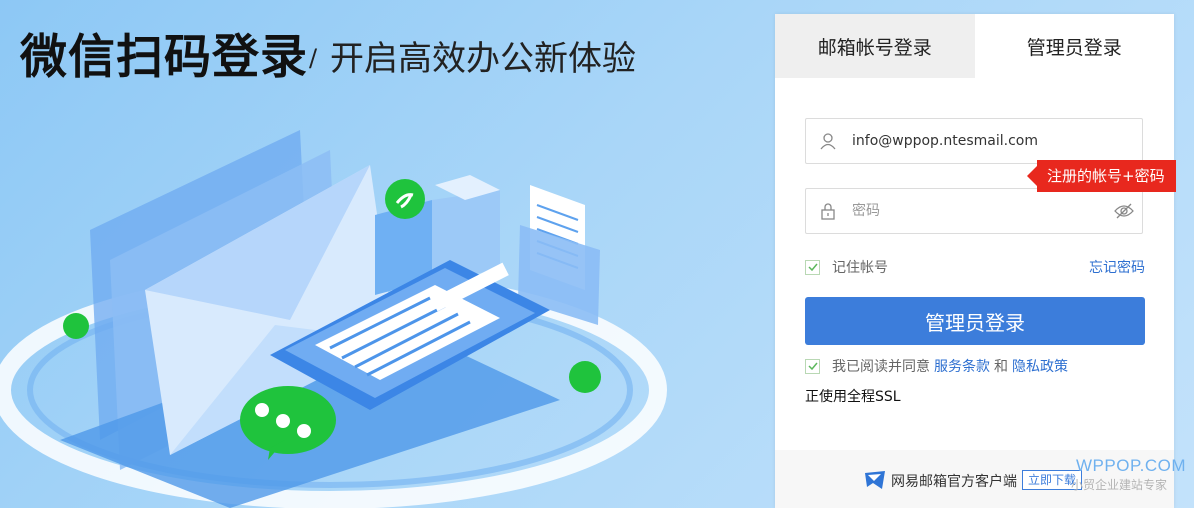 The image size is (1194, 508). I want to click on agreement-and: 和, so click(1001, 367).